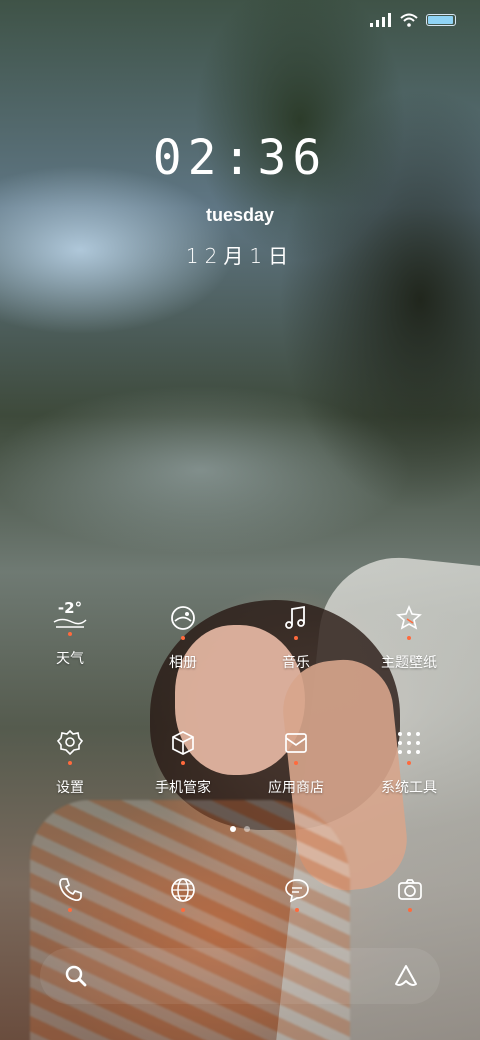 This screenshot has width=480, height=1040. Describe the element at coordinates (409, 20) in the screenshot. I see `wifi-icon` at that location.